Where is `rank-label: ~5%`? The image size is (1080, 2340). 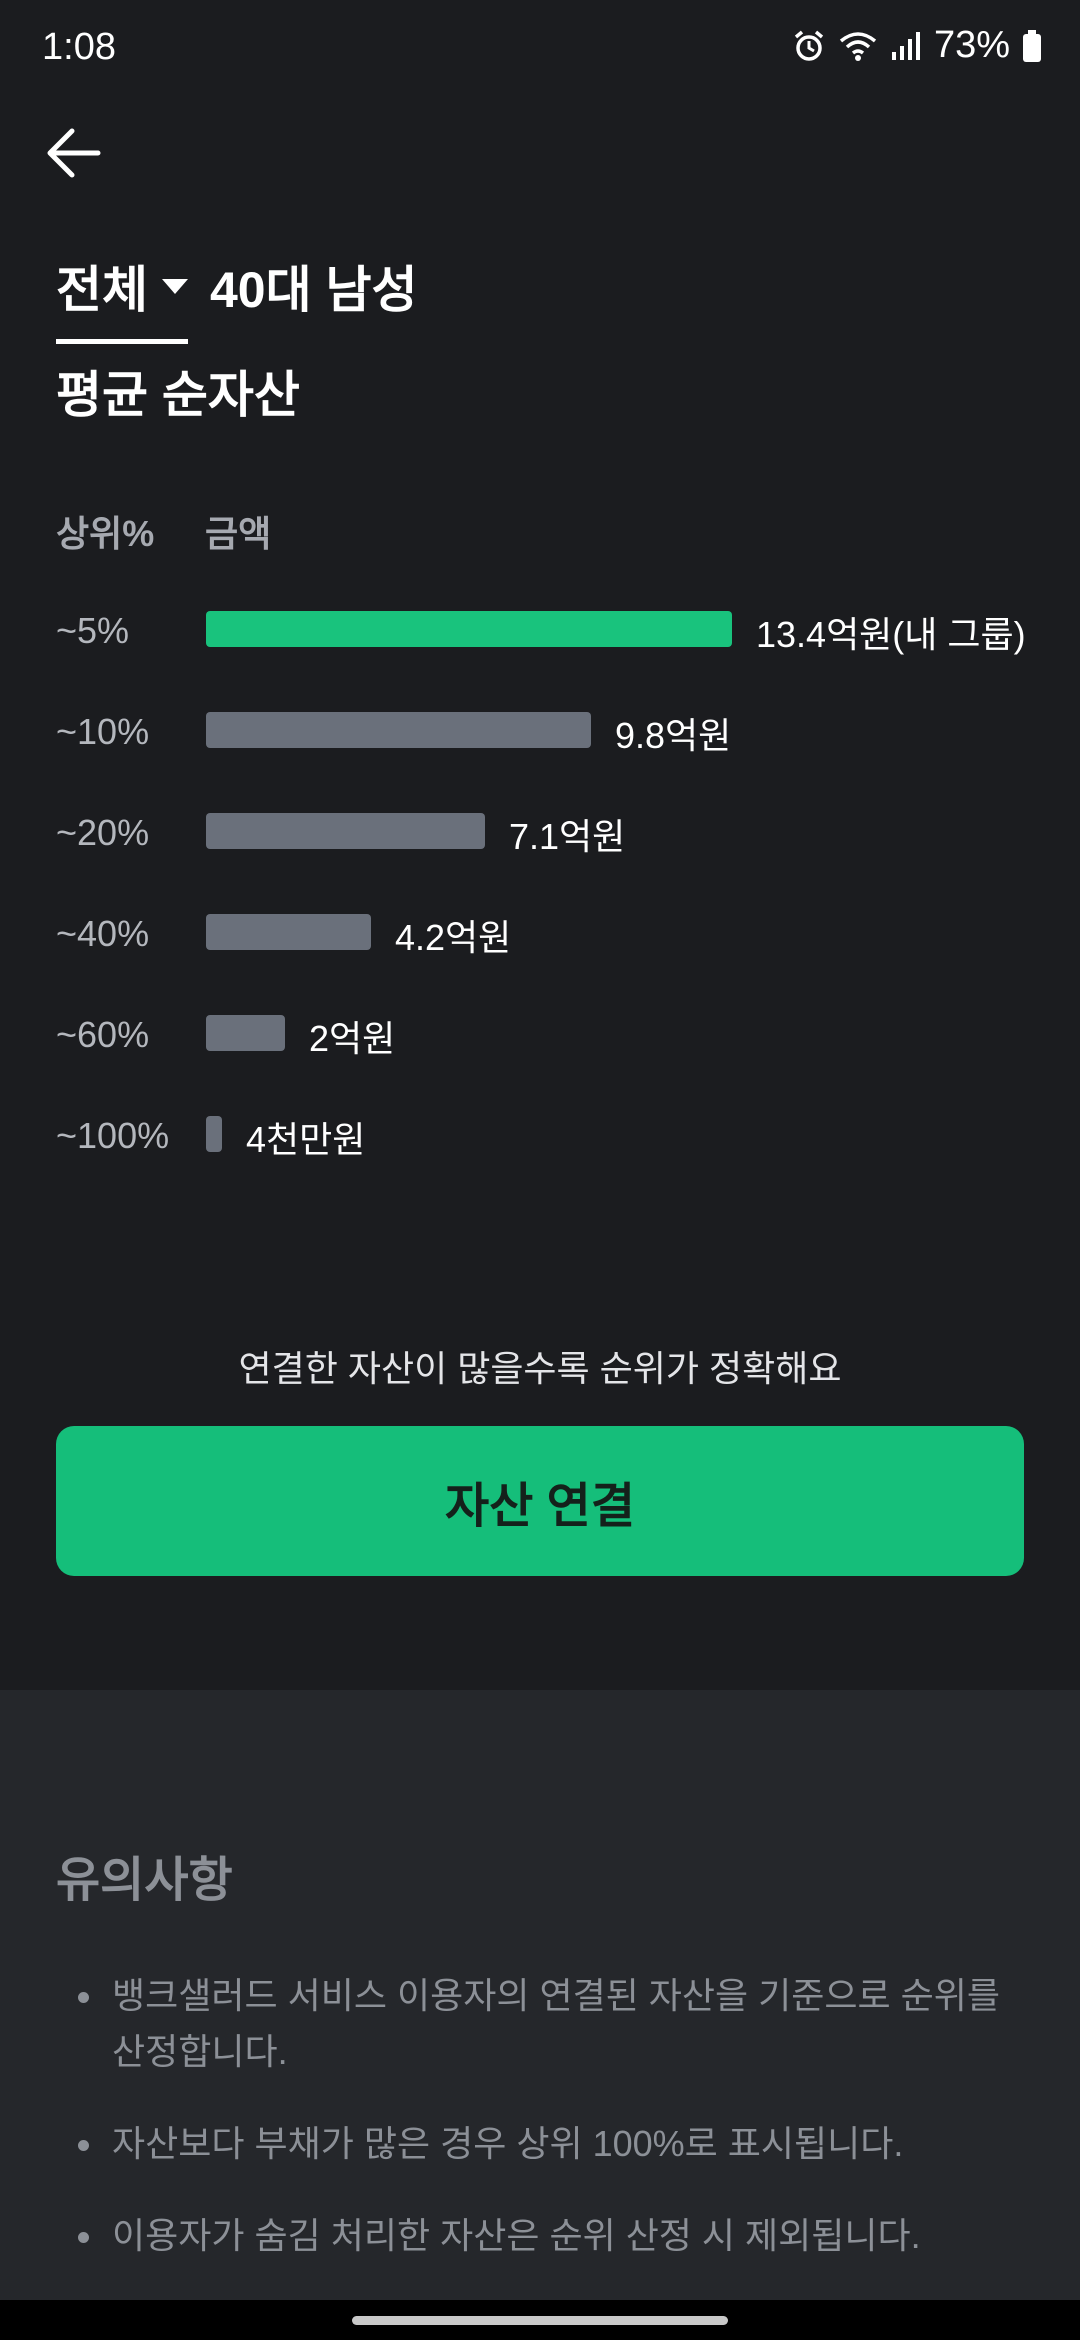
rank-label: ~5% is located at coordinates (93, 630).